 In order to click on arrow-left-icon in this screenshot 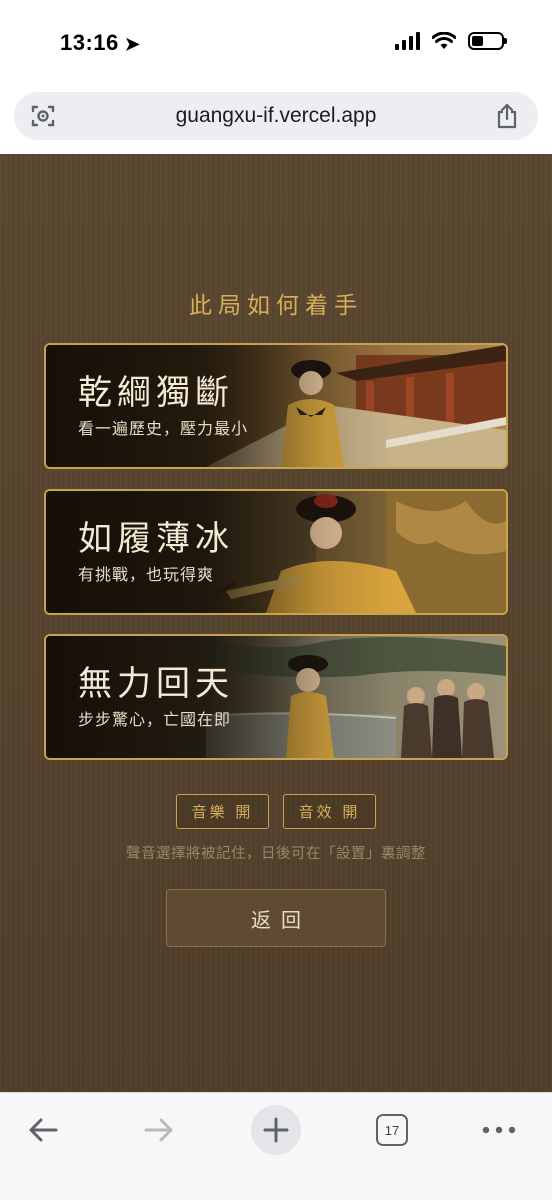, I will do `click(43, 1130)`.